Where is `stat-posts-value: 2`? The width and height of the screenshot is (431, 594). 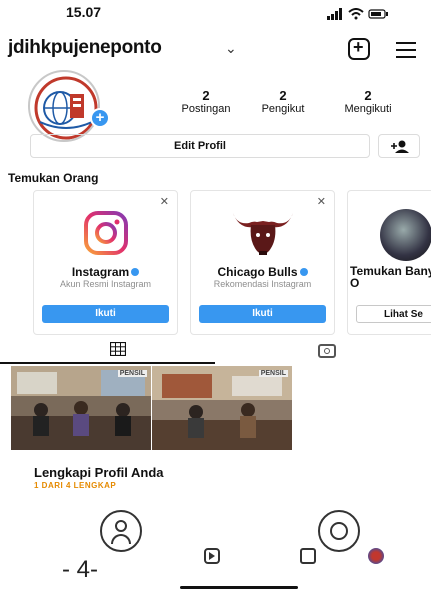
stat-posts-value: 2 is located at coordinates (206, 95).